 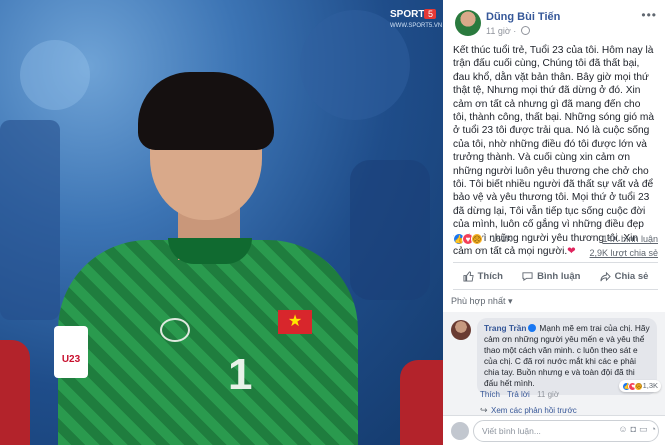 I want to click on share-button: Chia sẻ, so click(x=624, y=276).